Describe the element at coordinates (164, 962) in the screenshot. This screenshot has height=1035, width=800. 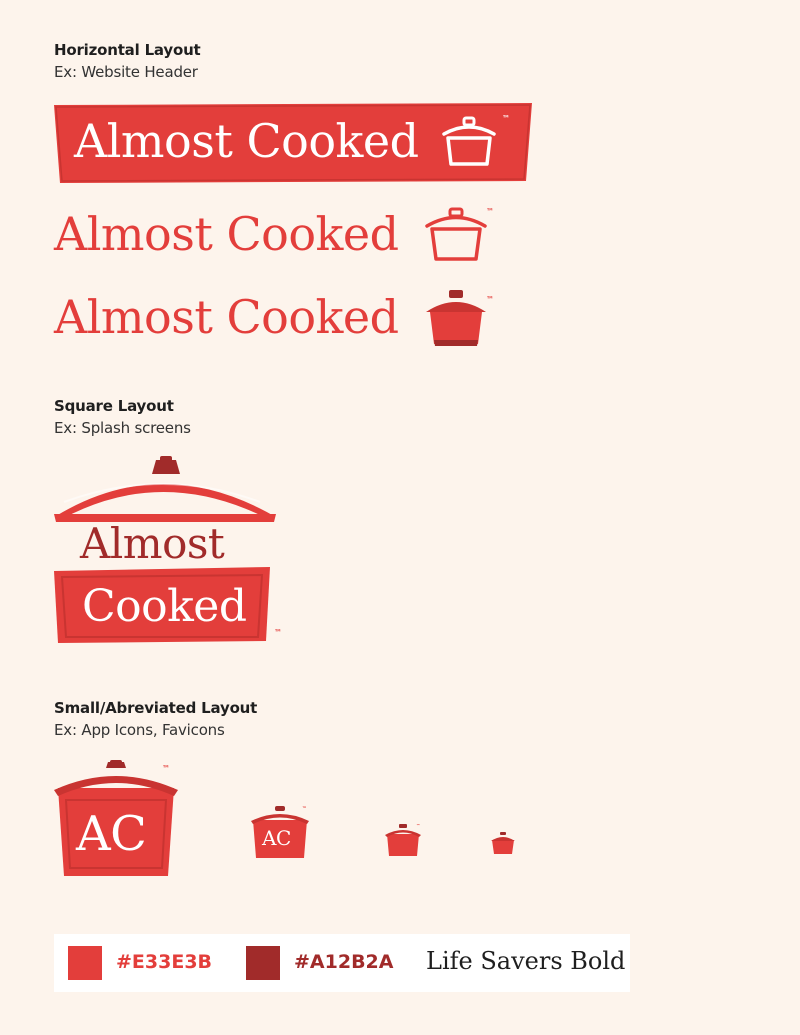
I see `hex-primary-label: #E33E3B` at that location.